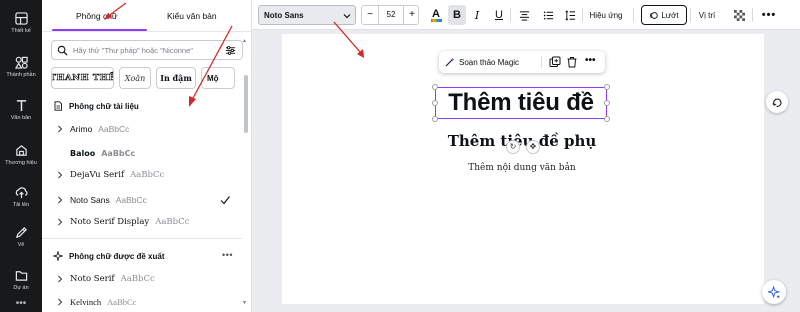  I want to click on font-row: Baloo AaBbCc, so click(142, 153).